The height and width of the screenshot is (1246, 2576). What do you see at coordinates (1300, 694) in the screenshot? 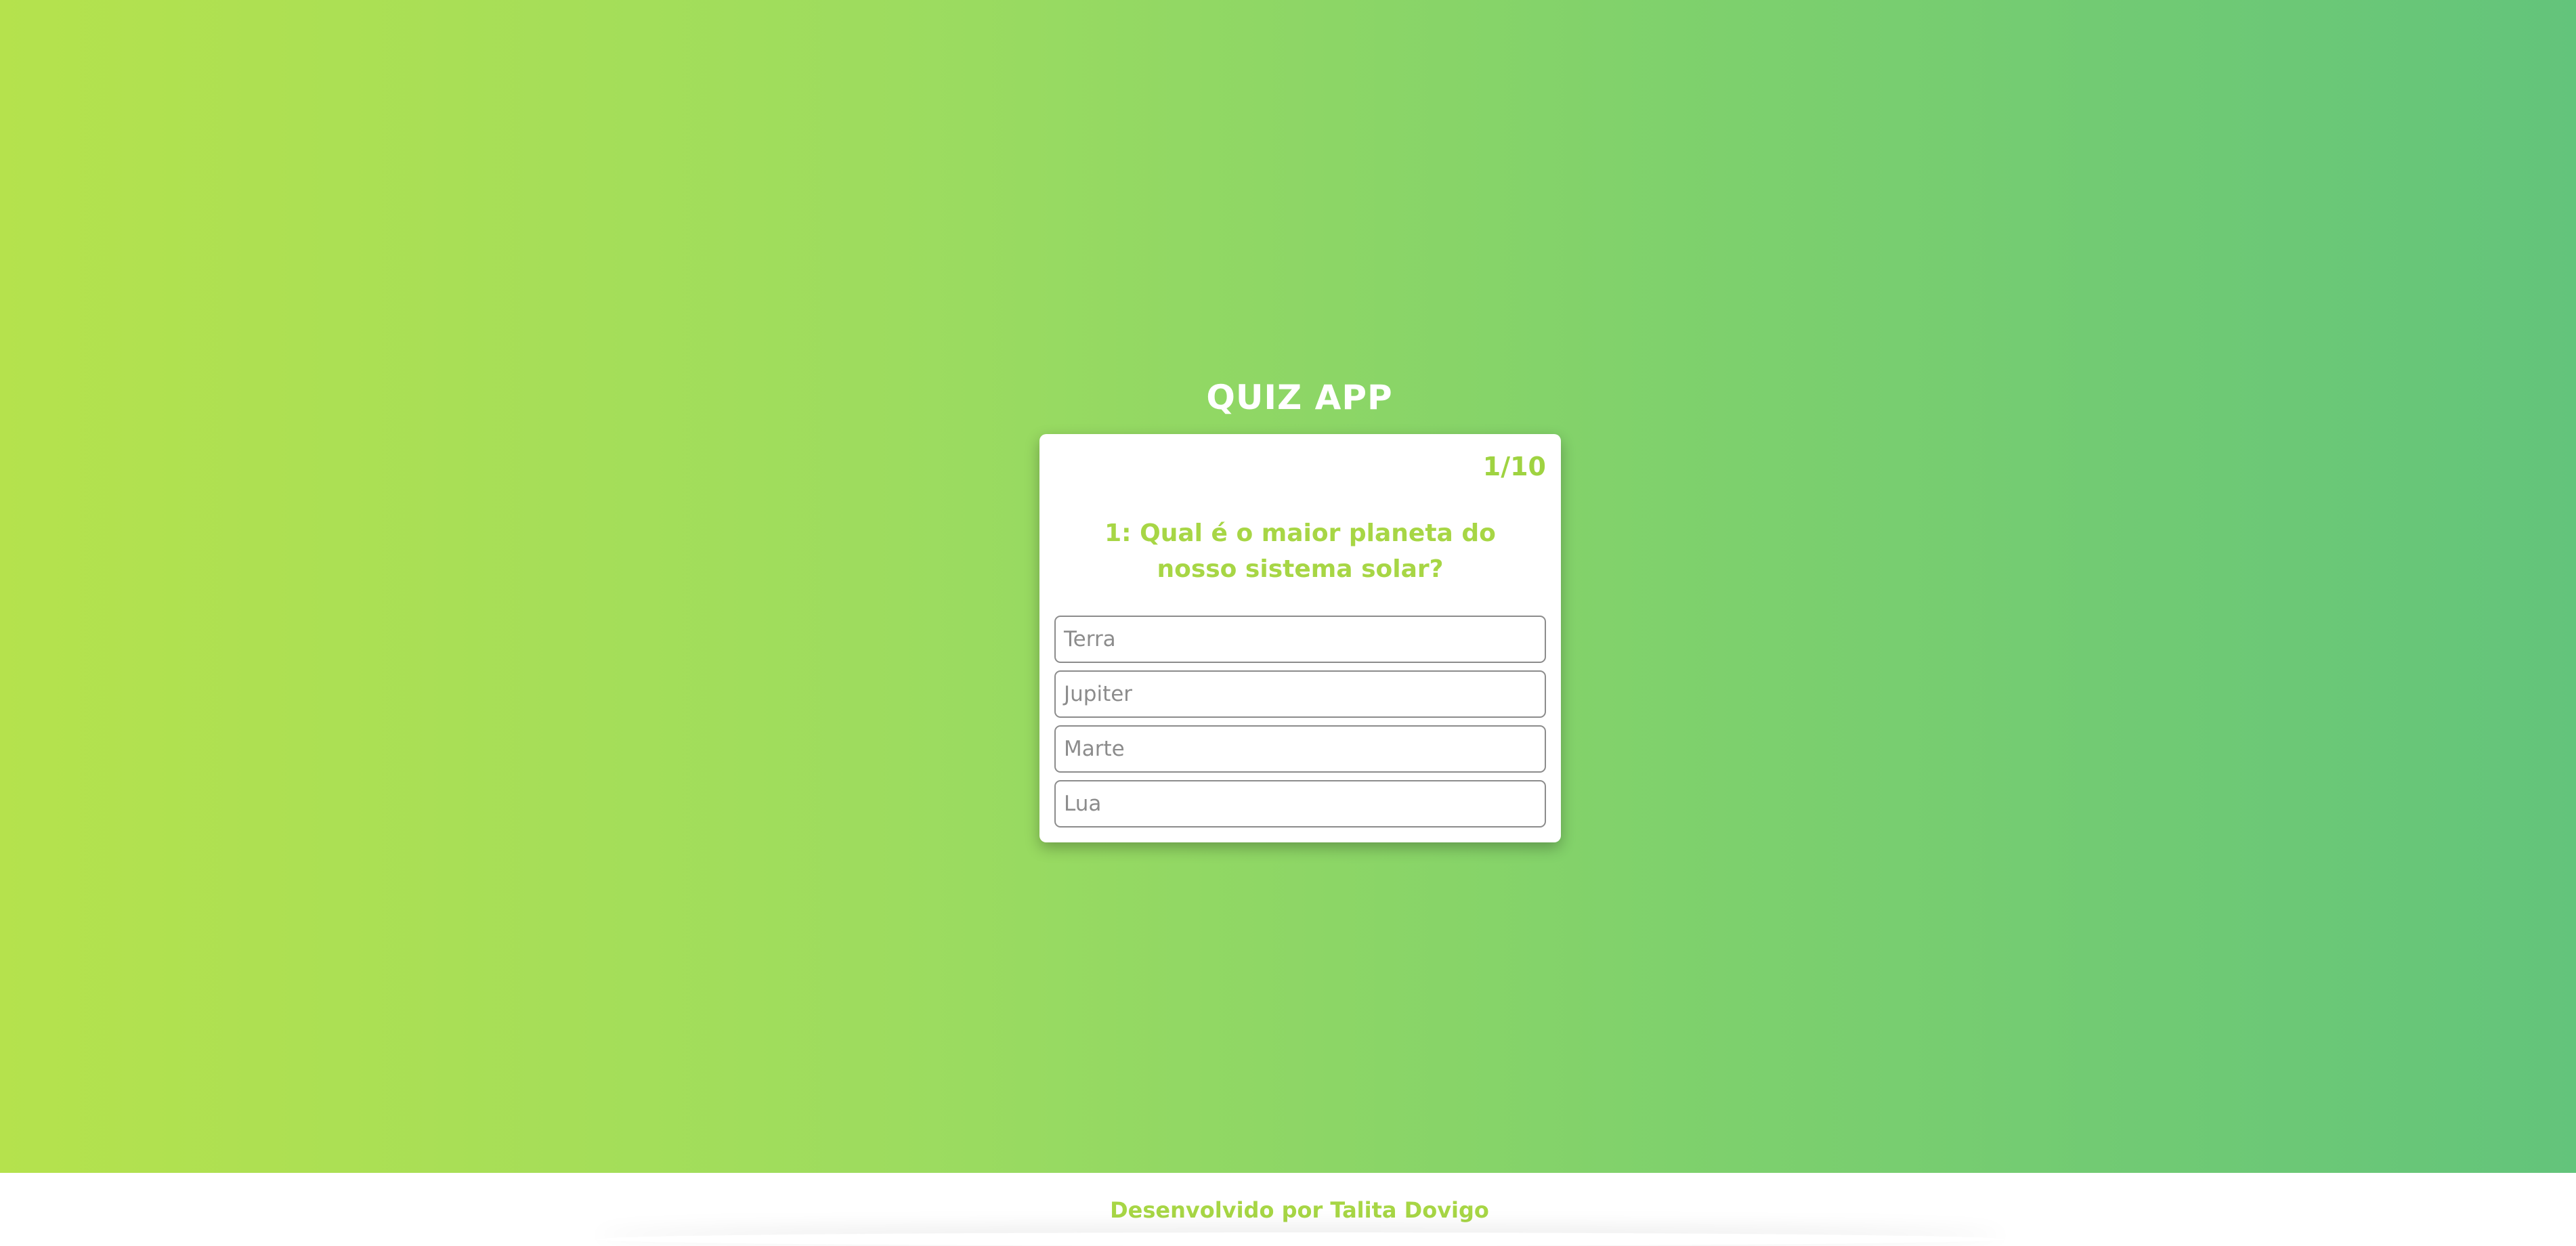
I see `answer-option-jupiter: Jupiter` at bounding box center [1300, 694].